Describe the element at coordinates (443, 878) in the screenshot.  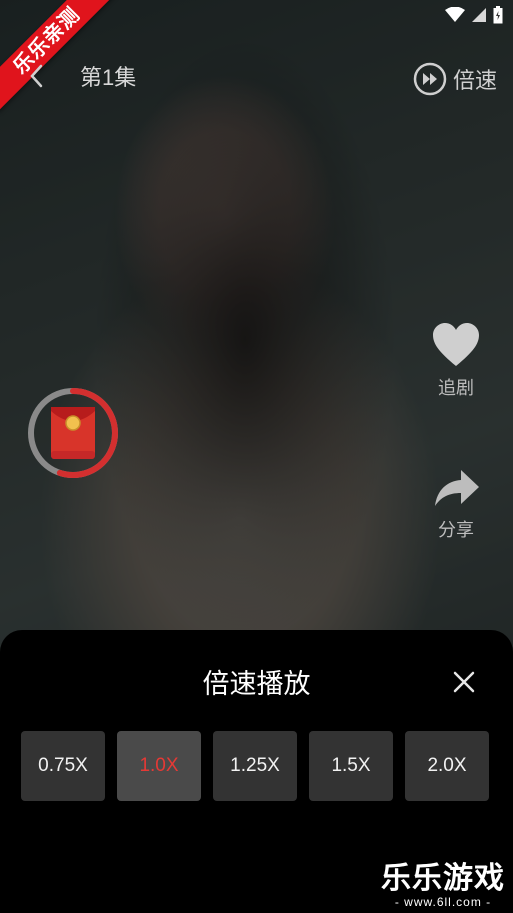
I see `watermark-main: 乐乐游戏` at that location.